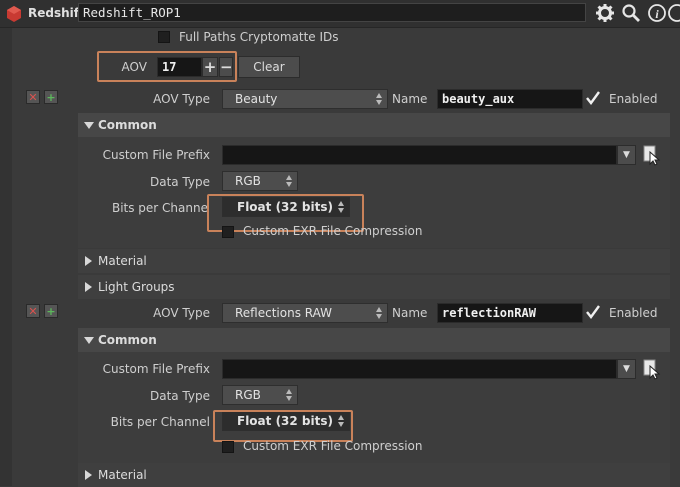 Image resolution: width=680 pixels, height=487 pixels. Describe the element at coordinates (164, 37) in the screenshot. I see `cryptomatte-checkbox` at that location.